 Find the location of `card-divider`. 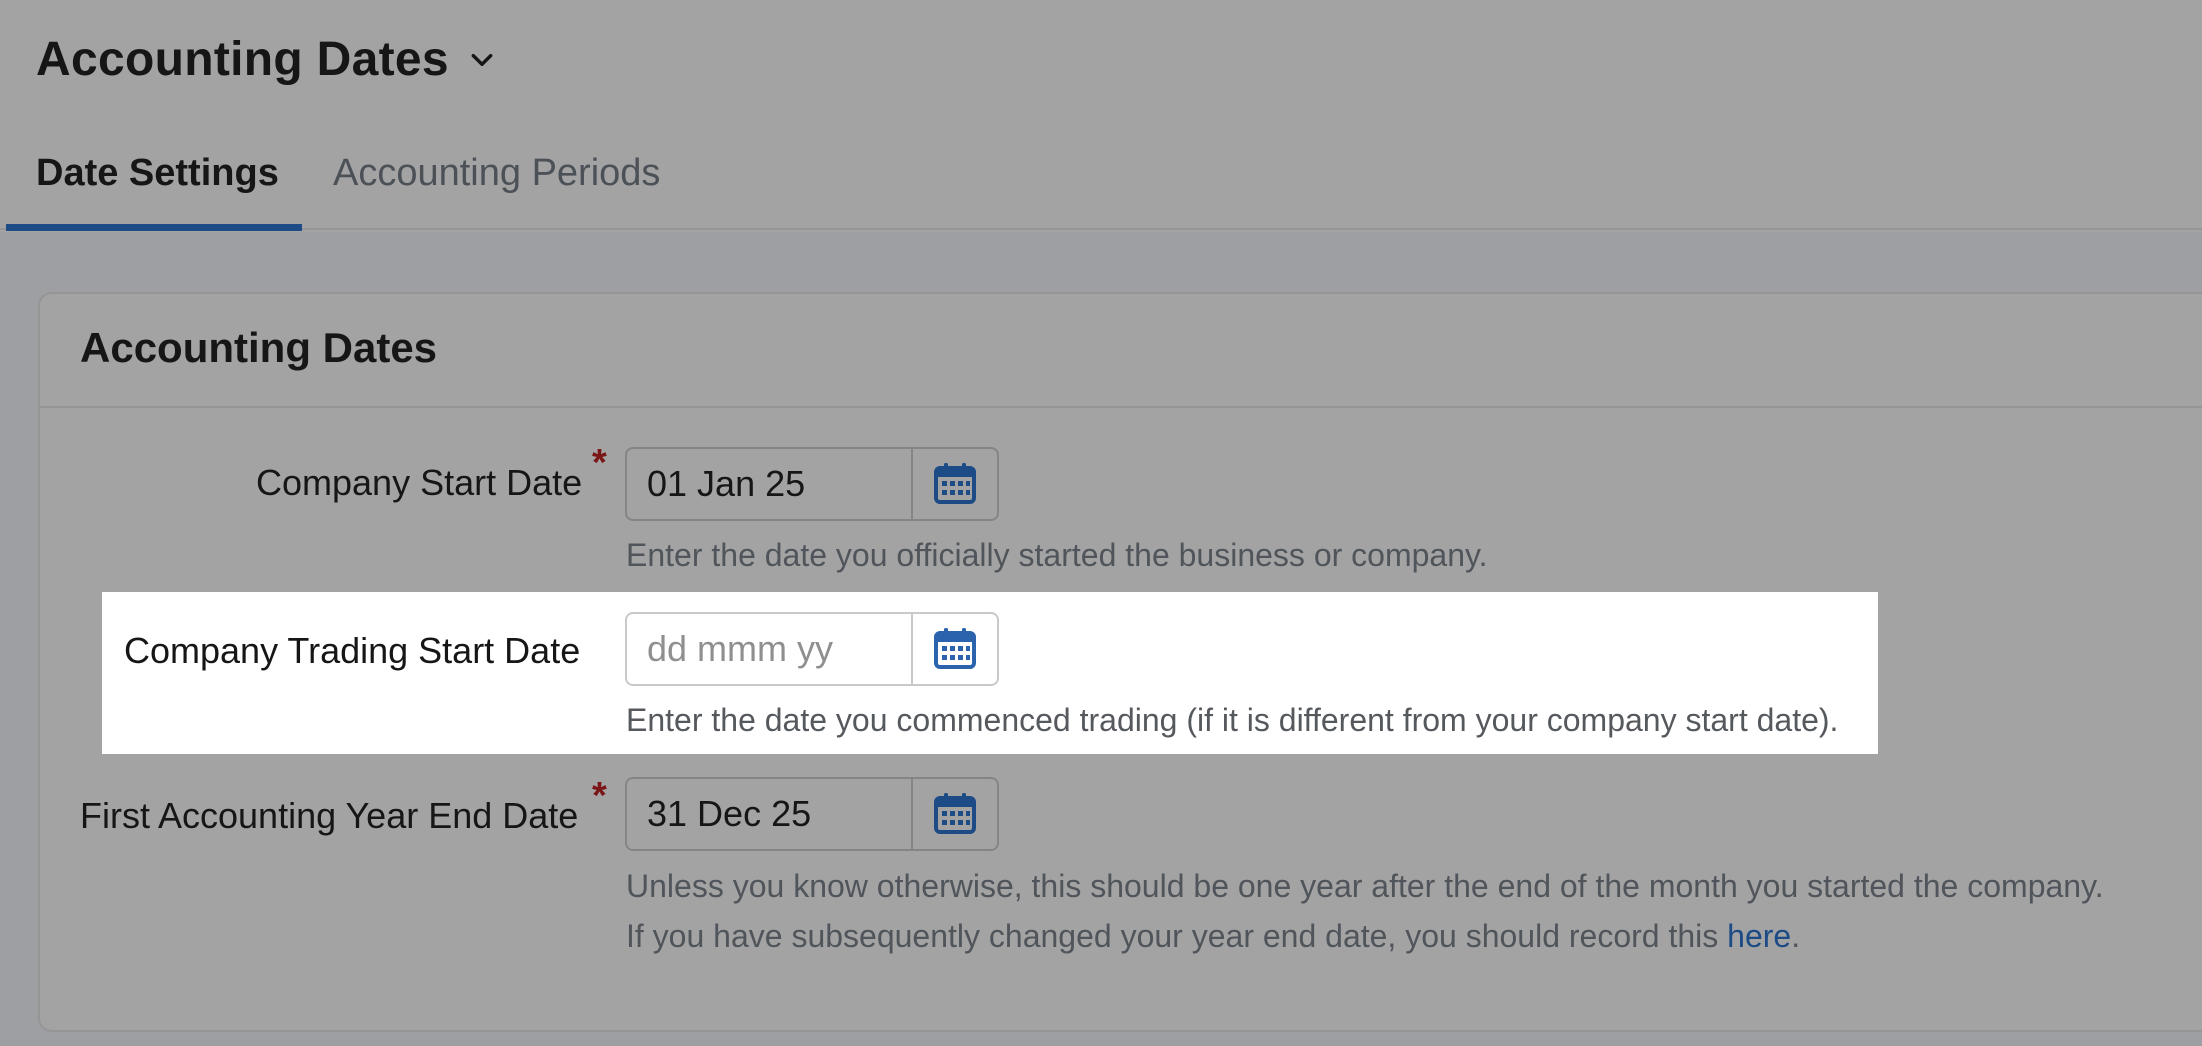

card-divider is located at coordinates (1121, 407).